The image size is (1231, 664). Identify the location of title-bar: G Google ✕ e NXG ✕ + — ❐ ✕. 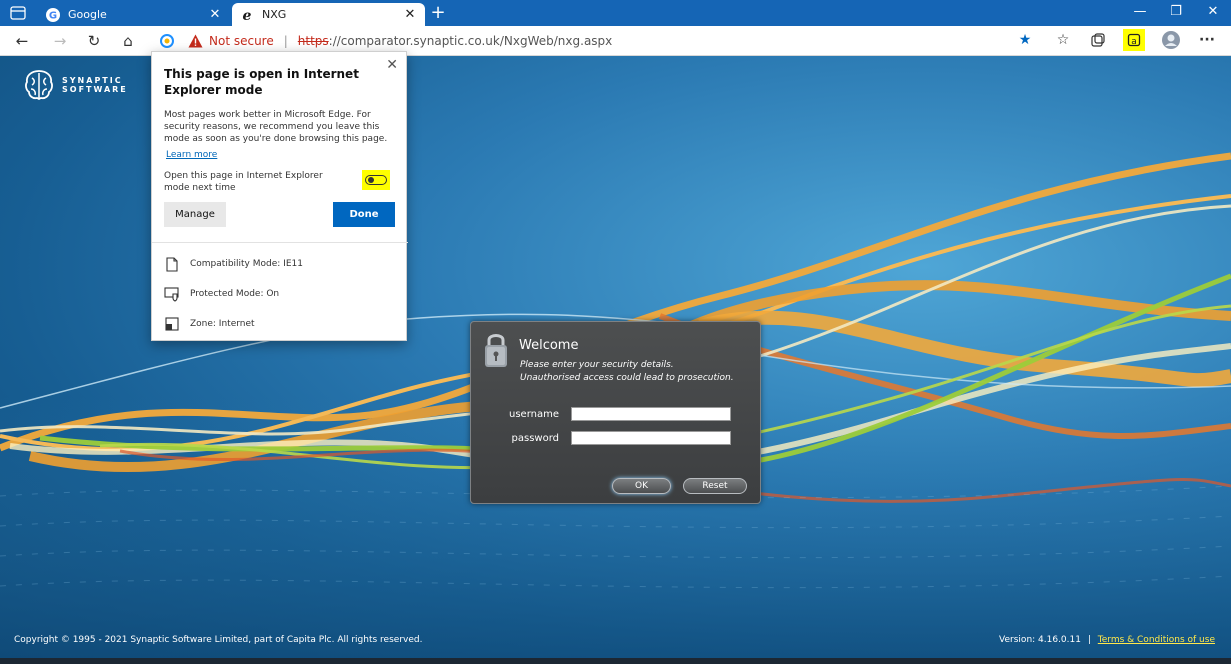
(615, 13).